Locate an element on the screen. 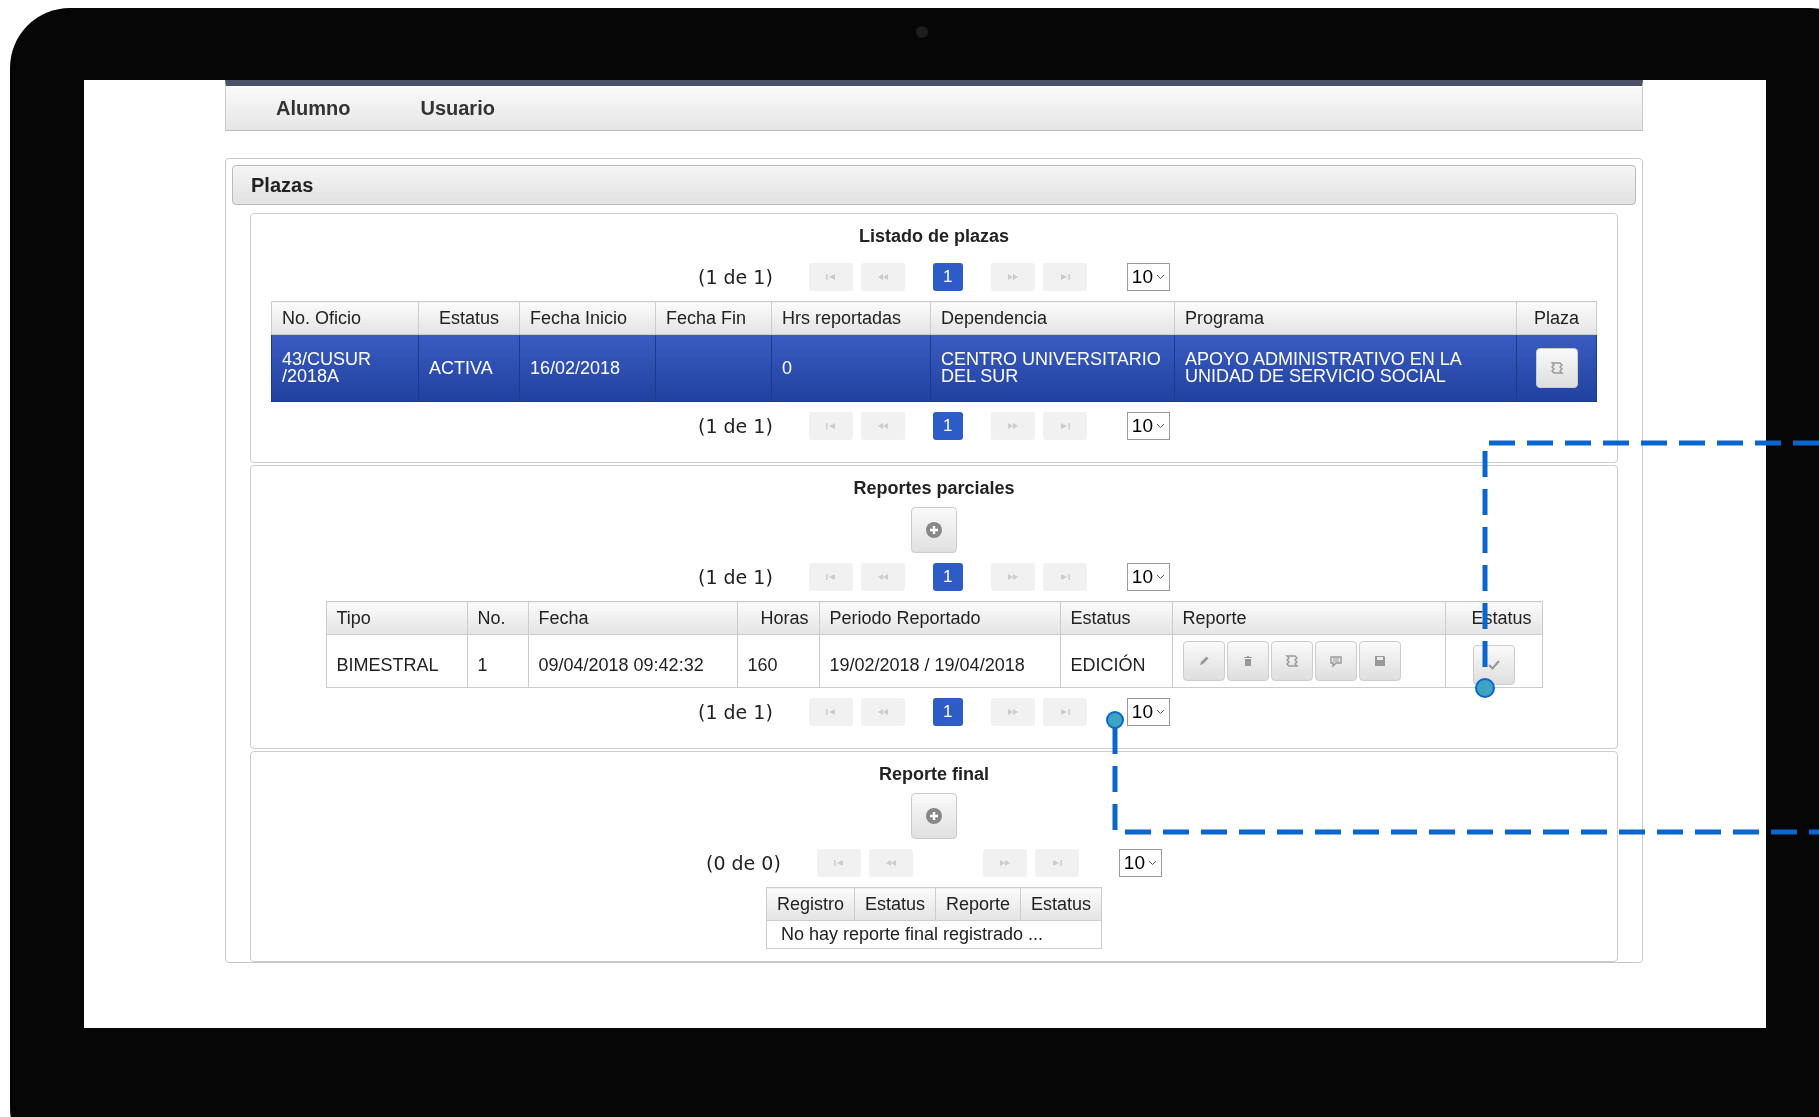 The height and width of the screenshot is (1117, 1819). document-button is located at coordinates (1556, 368).